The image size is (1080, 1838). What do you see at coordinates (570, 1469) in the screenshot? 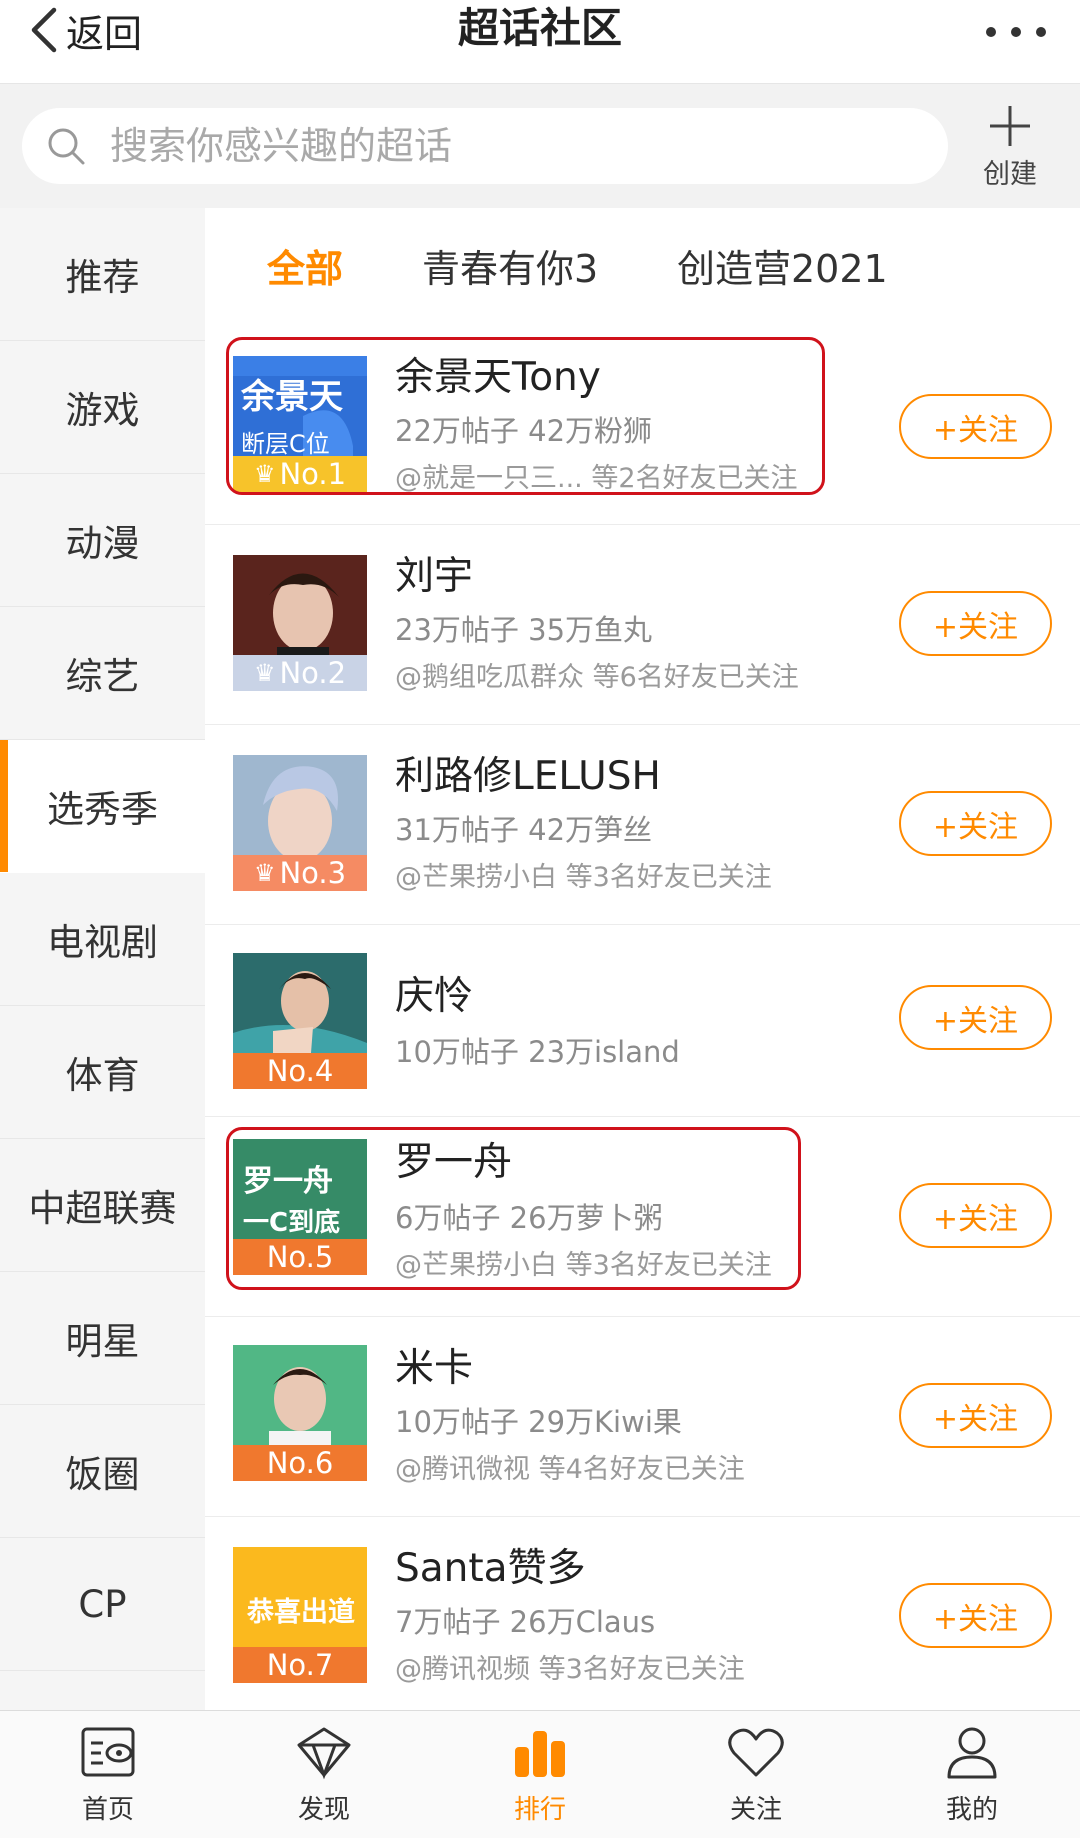
I see `friends-following: @腾讯微视 等4名好友已关注` at bounding box center [570, 1469].